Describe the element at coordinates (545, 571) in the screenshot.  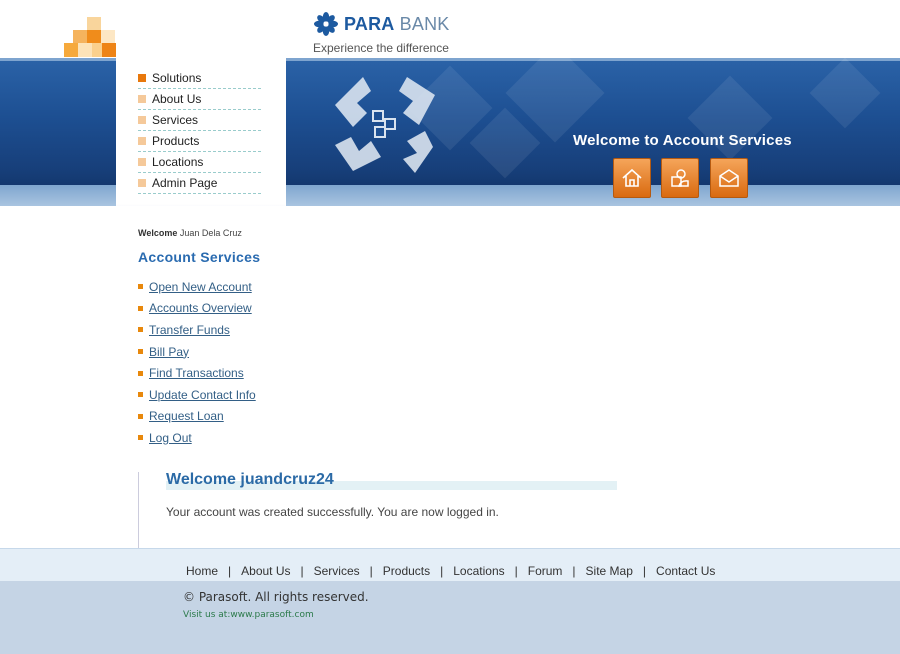
I see `footer-link-forum: Forum` at that location.